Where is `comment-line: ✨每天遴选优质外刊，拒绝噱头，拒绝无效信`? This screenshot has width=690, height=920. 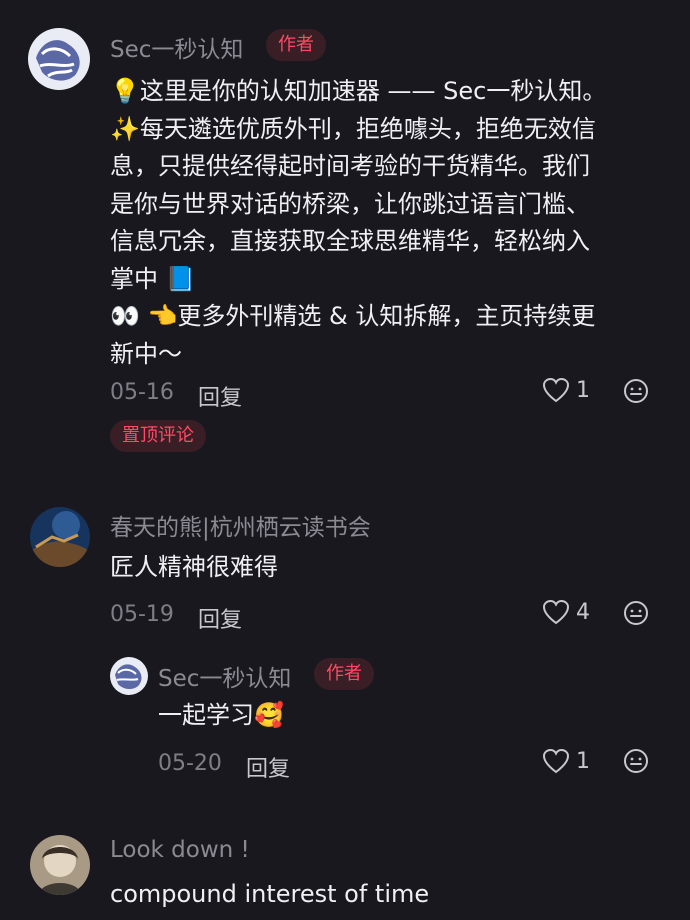 comment-line: ✨每天遴选优质外刊，拒绝噱头，拒绝无效信 is located at coordinates (353, 128).